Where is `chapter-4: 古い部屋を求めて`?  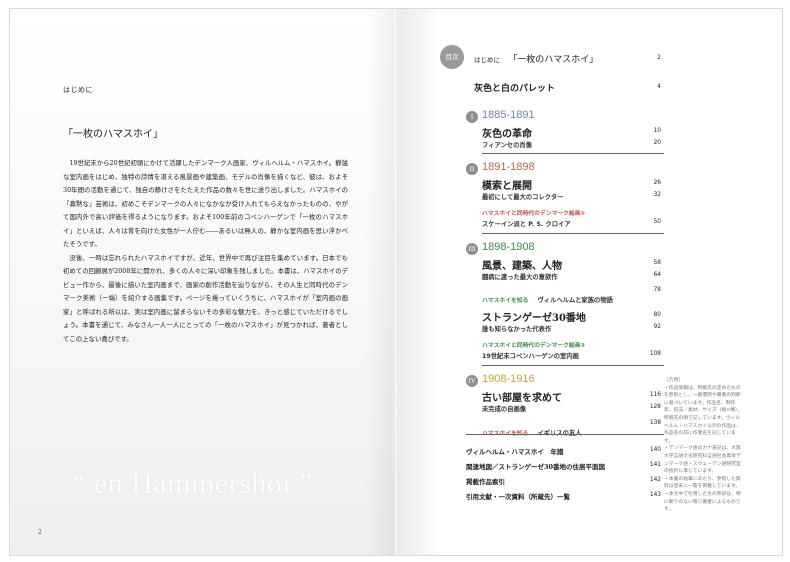 chapter-4: 古い部屋を求めて is located at coordinates (522, 396).